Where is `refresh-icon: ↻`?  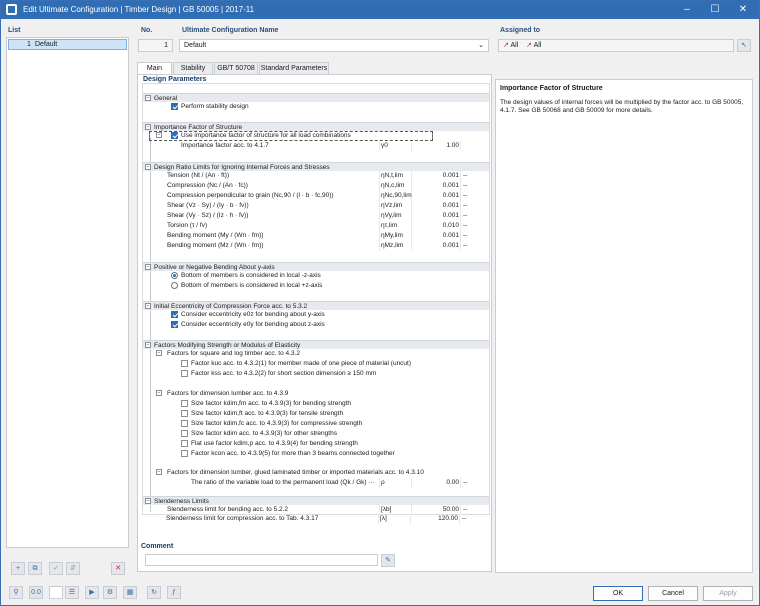 refresh-icon: ↻ is located at coordinates (154, 592).